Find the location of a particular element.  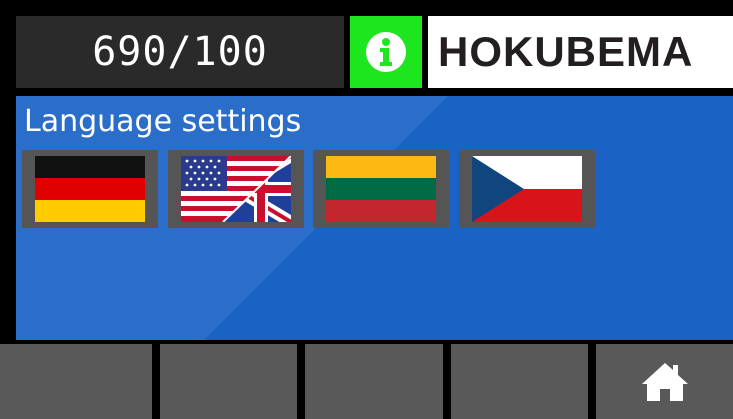

counter-display: 690/100 is located at coordinates (180, 52).